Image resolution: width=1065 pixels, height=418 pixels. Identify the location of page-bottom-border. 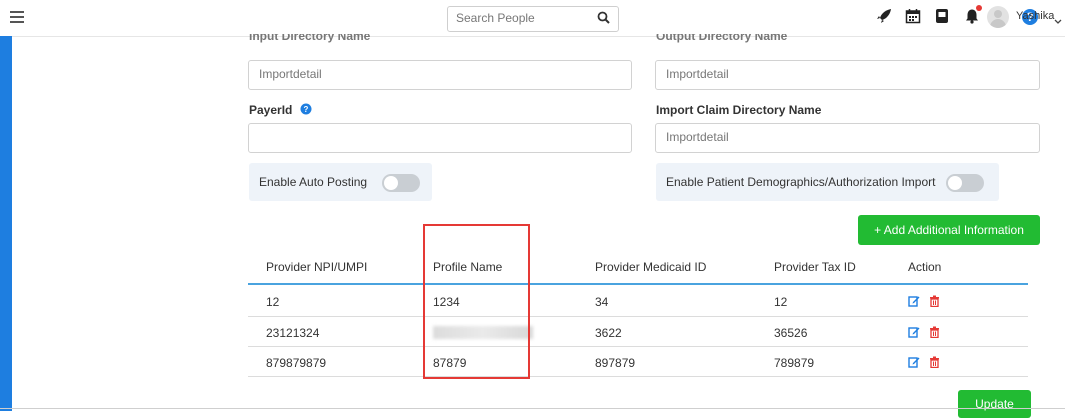
(532, 408).